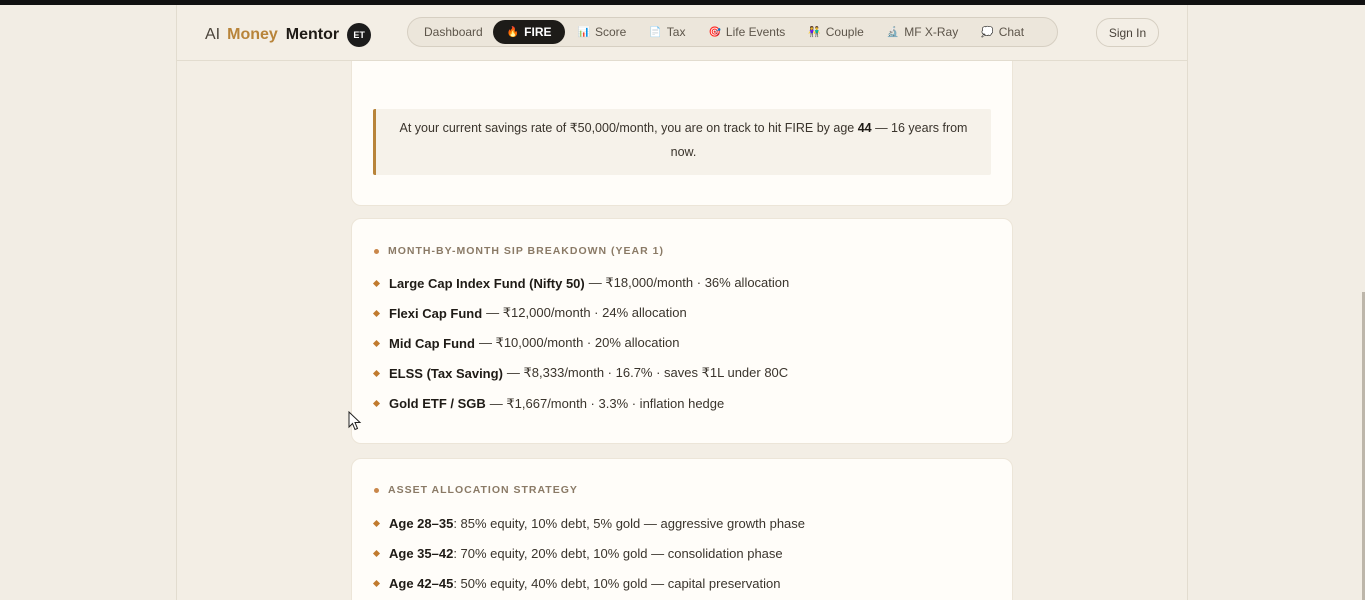 This screenshot has height=600, width=1365. I want to click on sip-item-detail: — ₹1,667/month · 3.3% · inflation hedge, so click(607, 403).